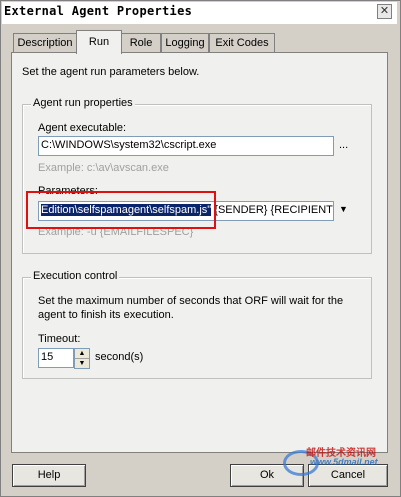 The height and width of the screenshot is (497, 401). Describe the element at coordinates (75, 276) in the screenshot. I see `execution-control-title: Execution control` at that location.